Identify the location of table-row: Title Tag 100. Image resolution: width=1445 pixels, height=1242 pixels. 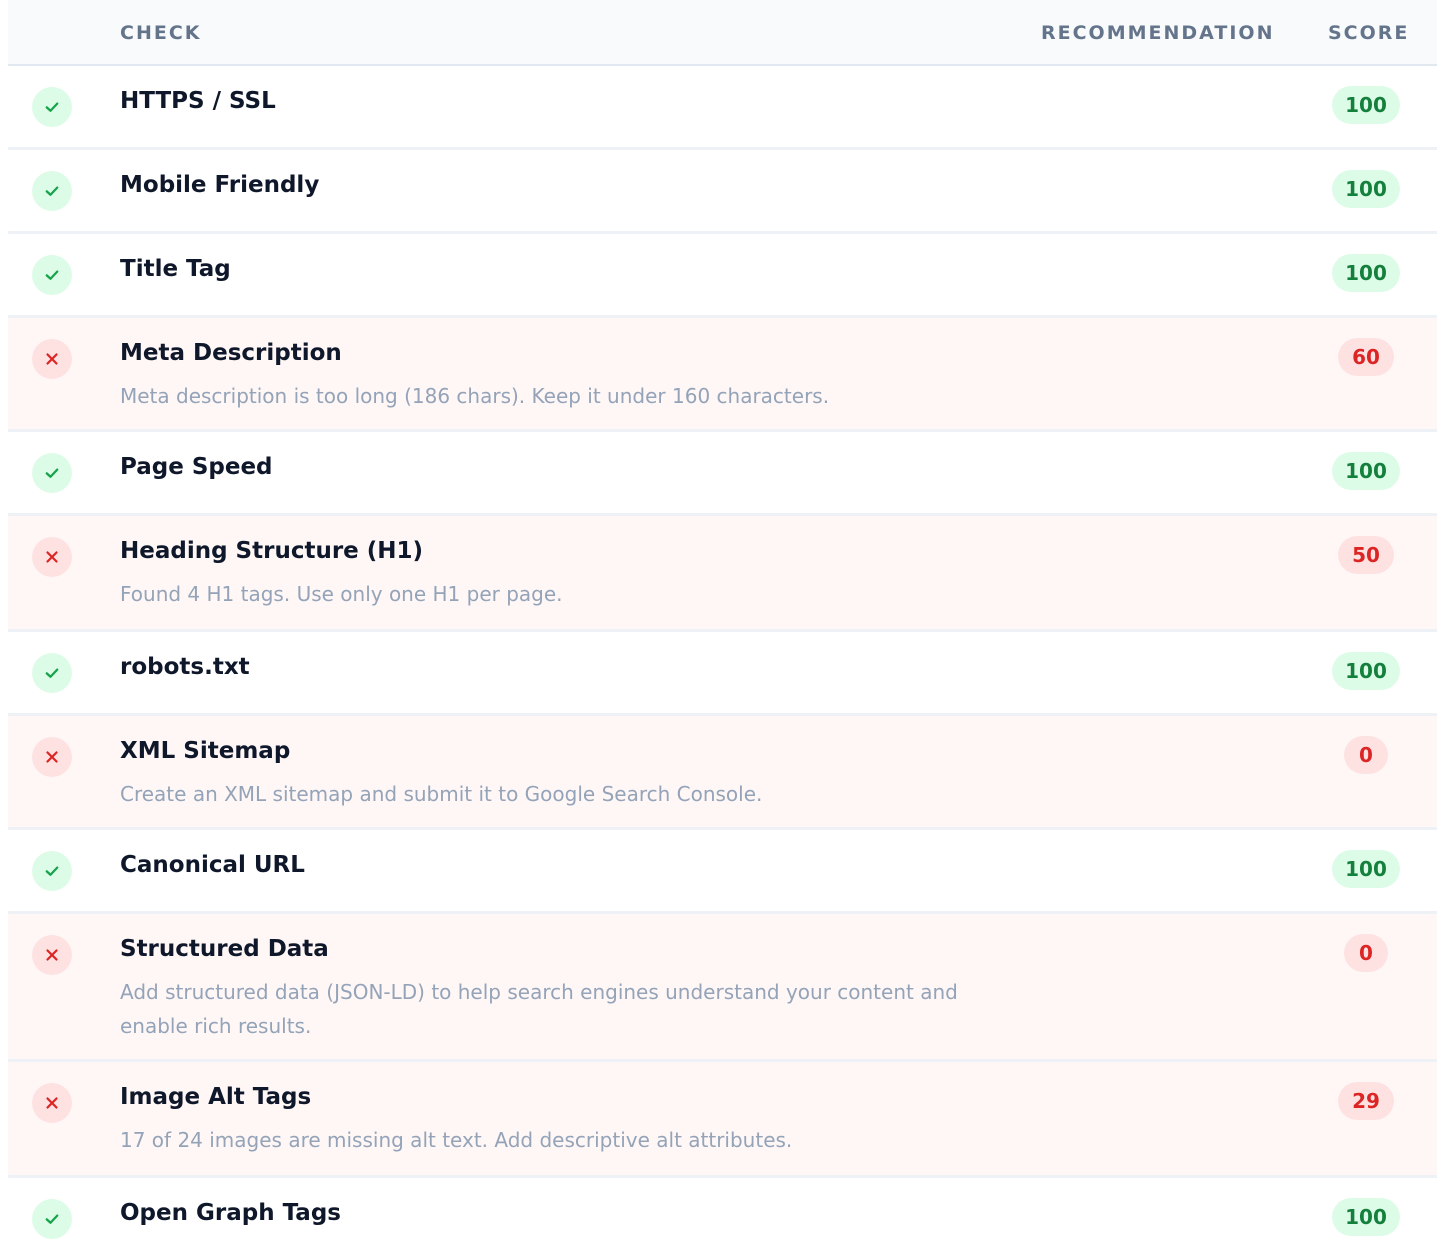
(722, 276).